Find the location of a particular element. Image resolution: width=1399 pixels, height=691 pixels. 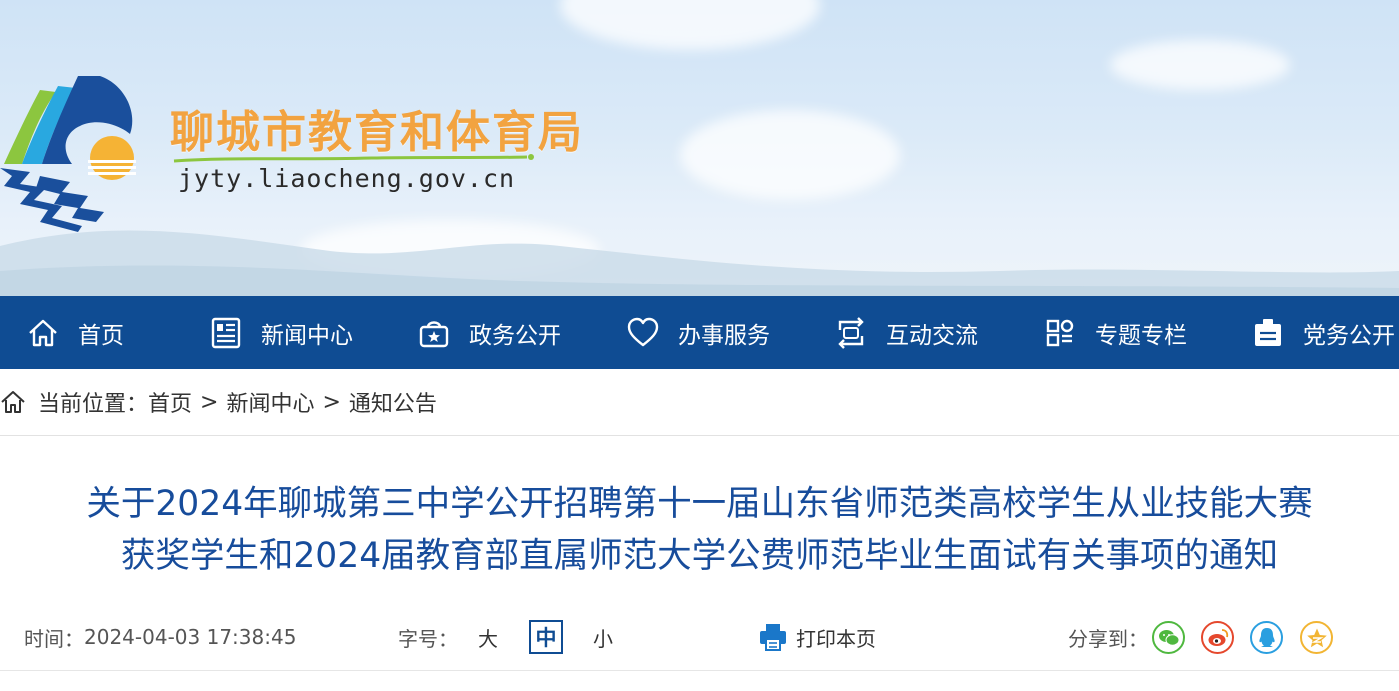

qq-glyph is located at coordinates (1266, 637).